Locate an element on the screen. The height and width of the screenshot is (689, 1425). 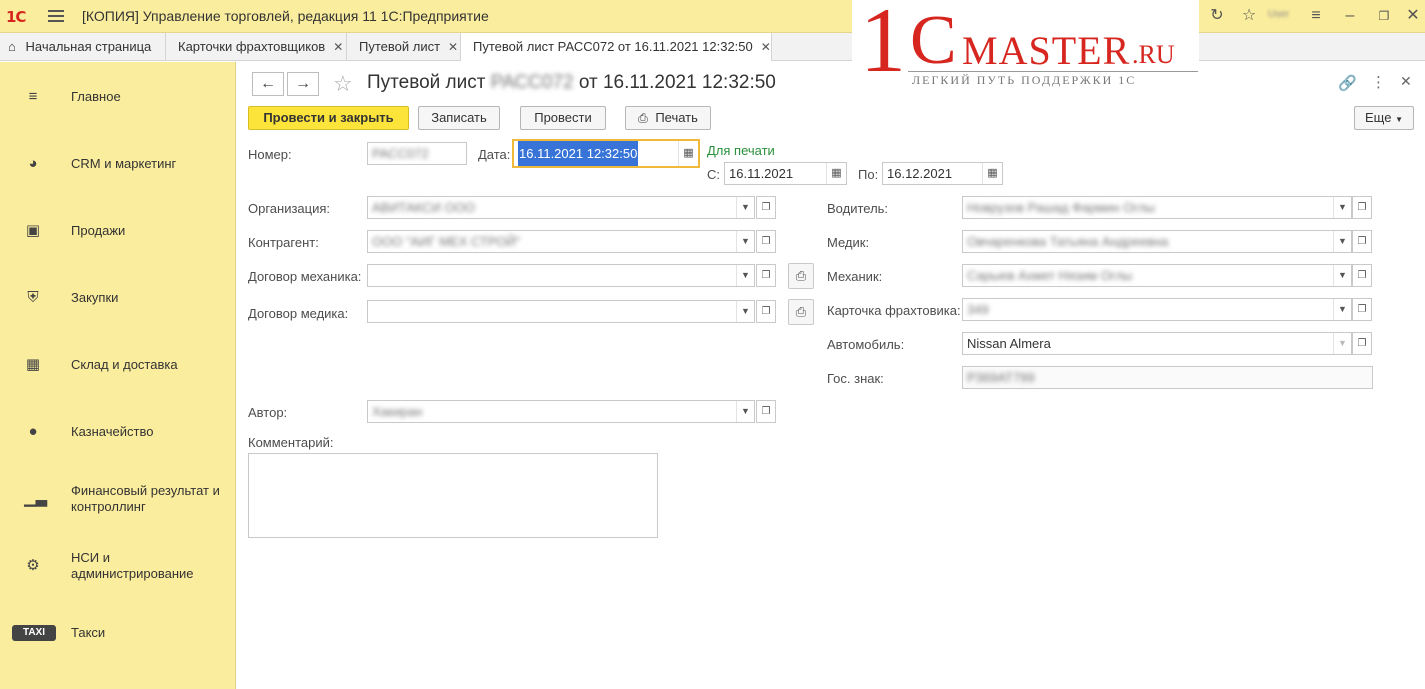
driver-value: Новрузов Рашад Фармин Оглы is located at coordinates (1061, 207).